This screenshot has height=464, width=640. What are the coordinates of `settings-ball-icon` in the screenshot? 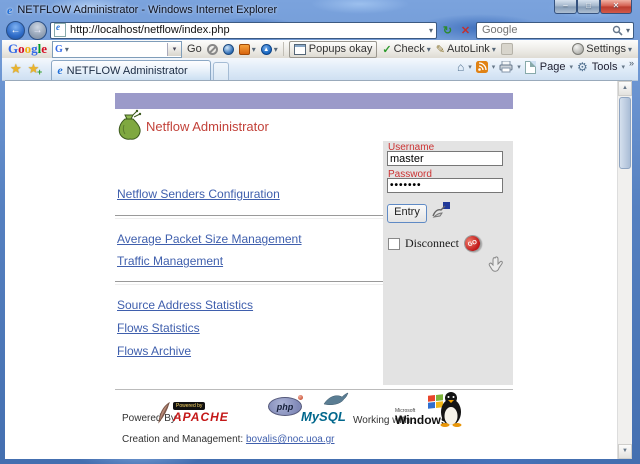 It's located at (578, 49).